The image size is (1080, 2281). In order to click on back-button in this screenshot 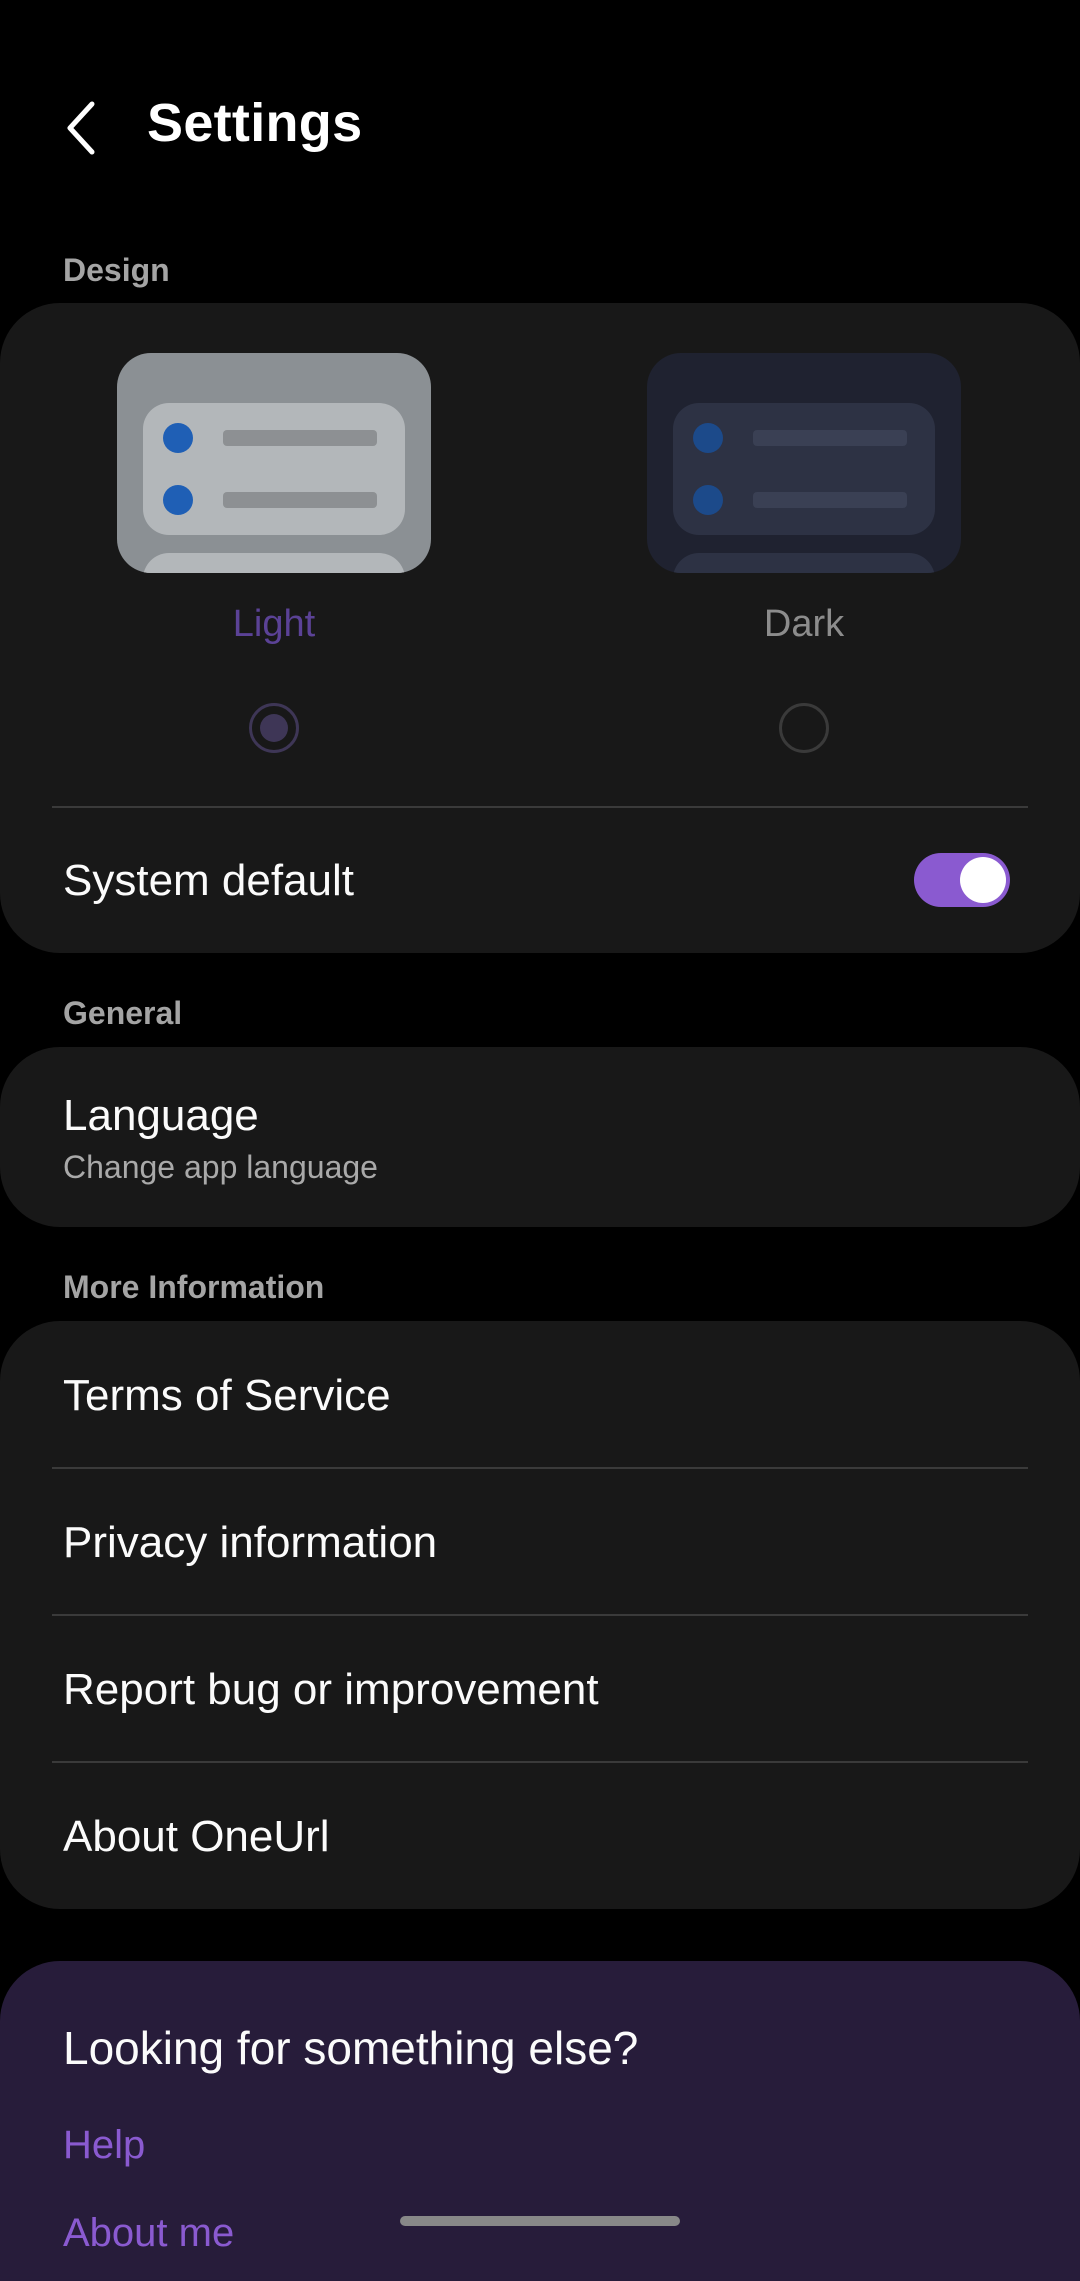, I will do `click(82, 128)`.